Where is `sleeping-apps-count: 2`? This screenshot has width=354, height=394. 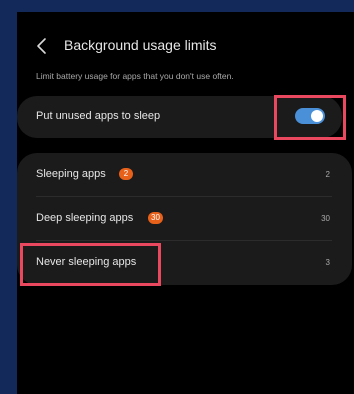
sleeping-apps-count: 2 is located at coordinates (327, 174).